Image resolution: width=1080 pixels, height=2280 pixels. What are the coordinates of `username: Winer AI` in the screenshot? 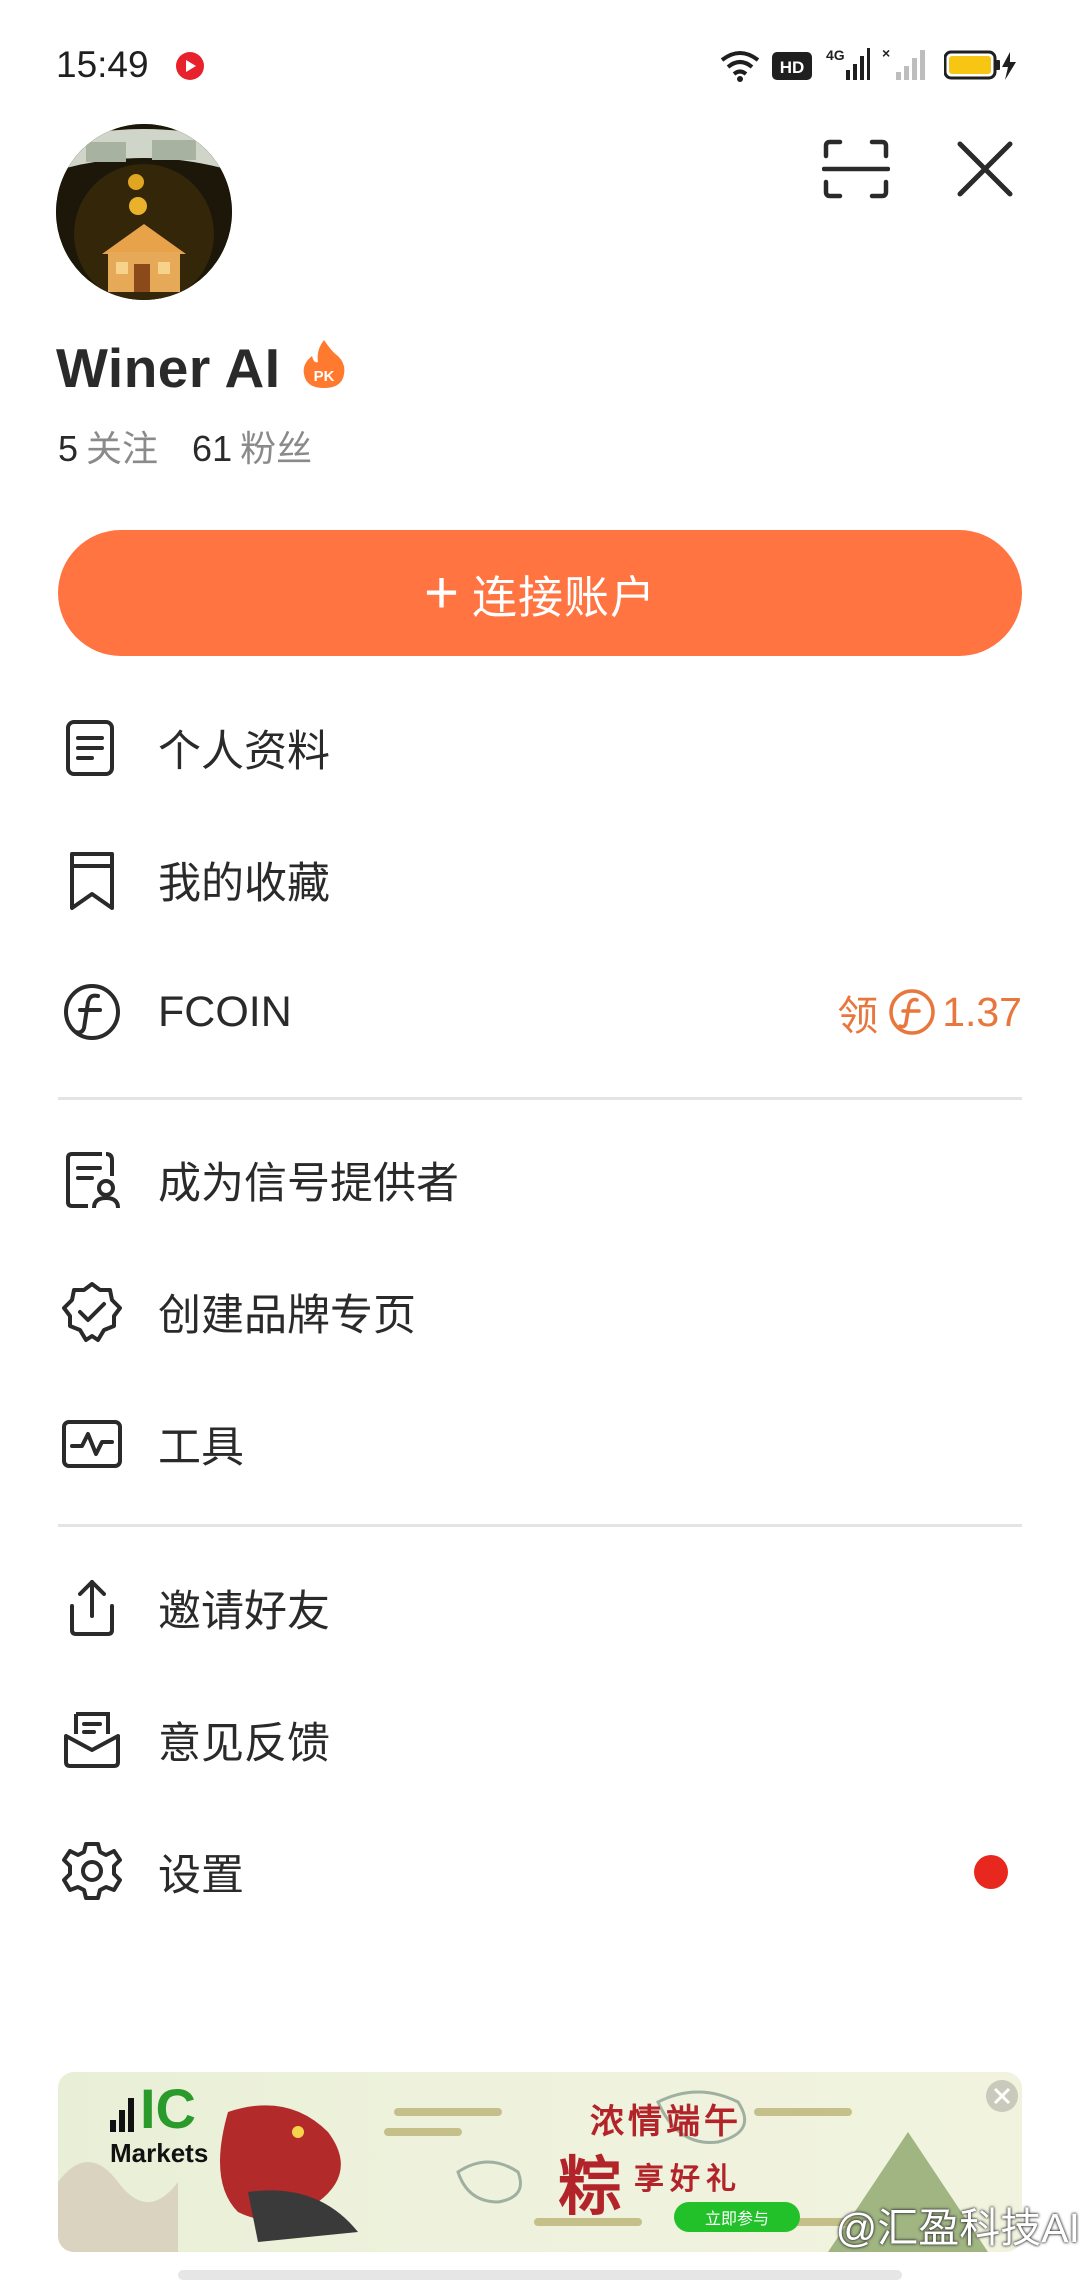 It's located at (168, 368).